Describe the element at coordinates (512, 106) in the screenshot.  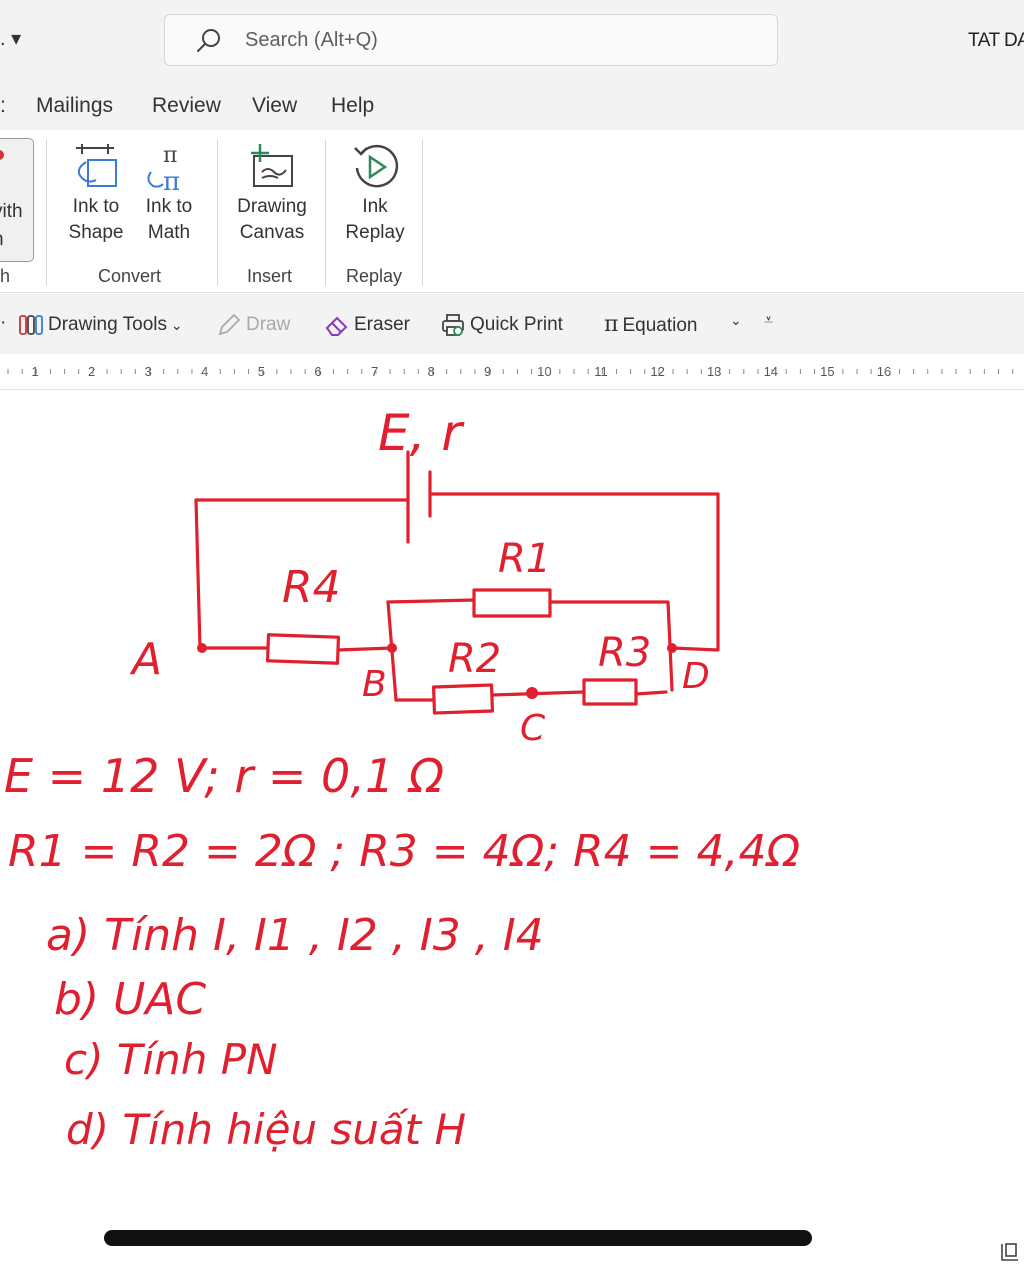
I see `ribbon-tabs: : Mailings Review View Help` at that location.